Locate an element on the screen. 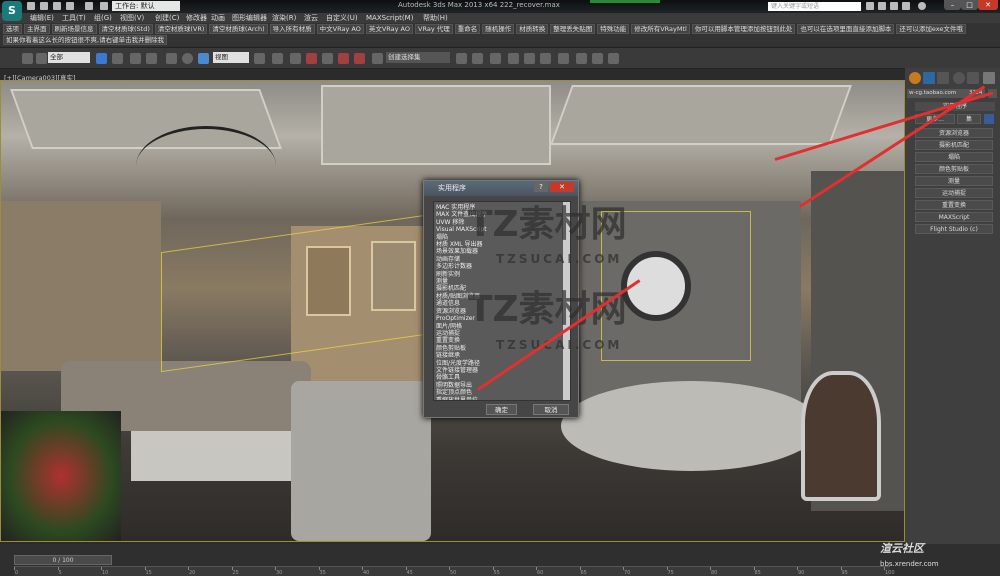 This screenshot has height=576, width=1000. custom-button: VRay 代理 is located at coordinates (434, 29).